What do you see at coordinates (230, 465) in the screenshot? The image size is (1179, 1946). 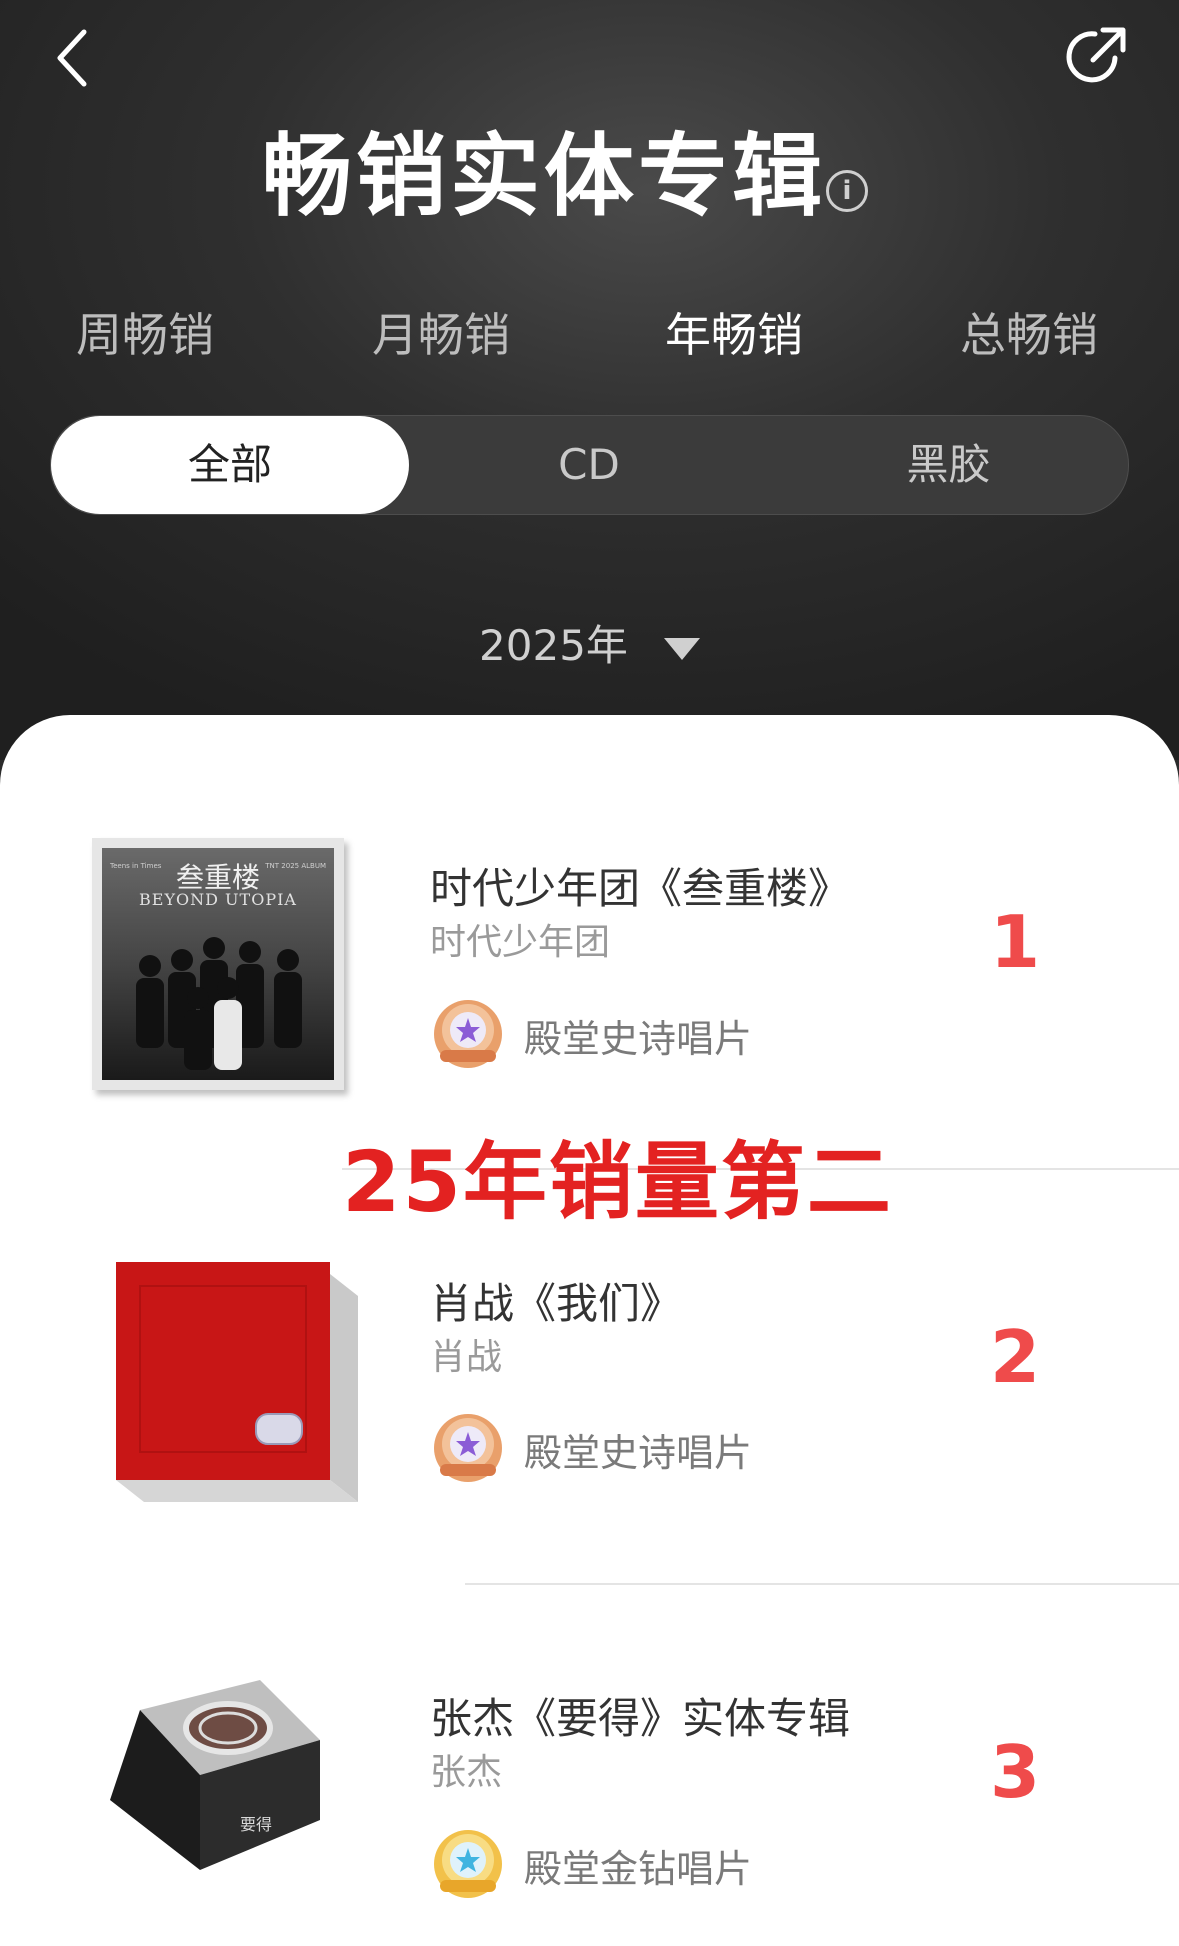 I see `segment-all: 全部` at bounding box center [230, 465].